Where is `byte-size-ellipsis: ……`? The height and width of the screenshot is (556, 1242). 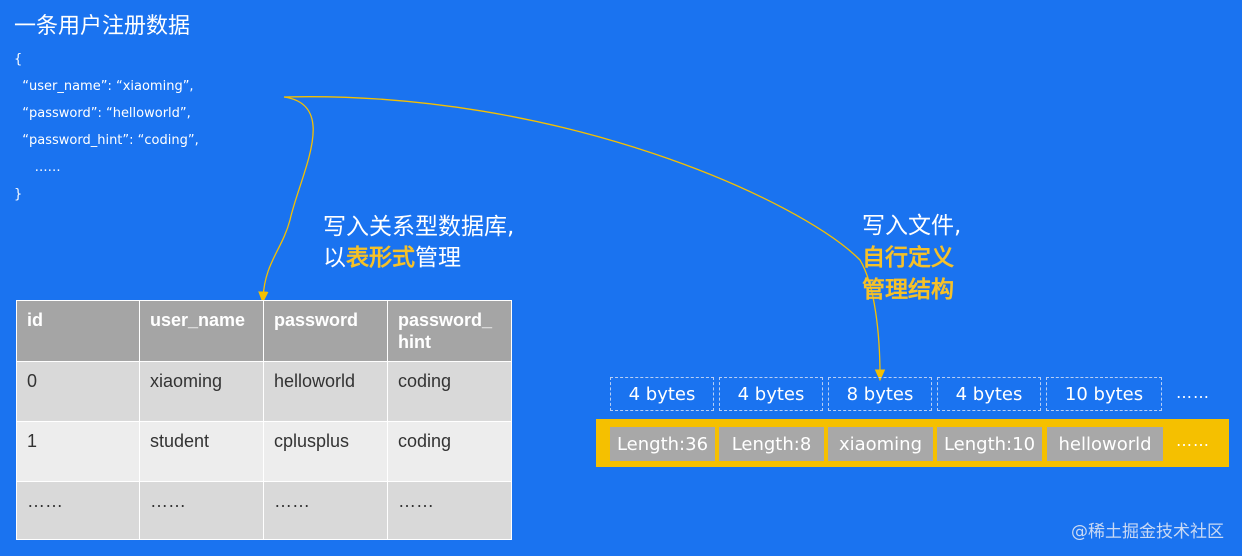
byte-size-ellipsis: …… is located at coordinates (1193, 392).